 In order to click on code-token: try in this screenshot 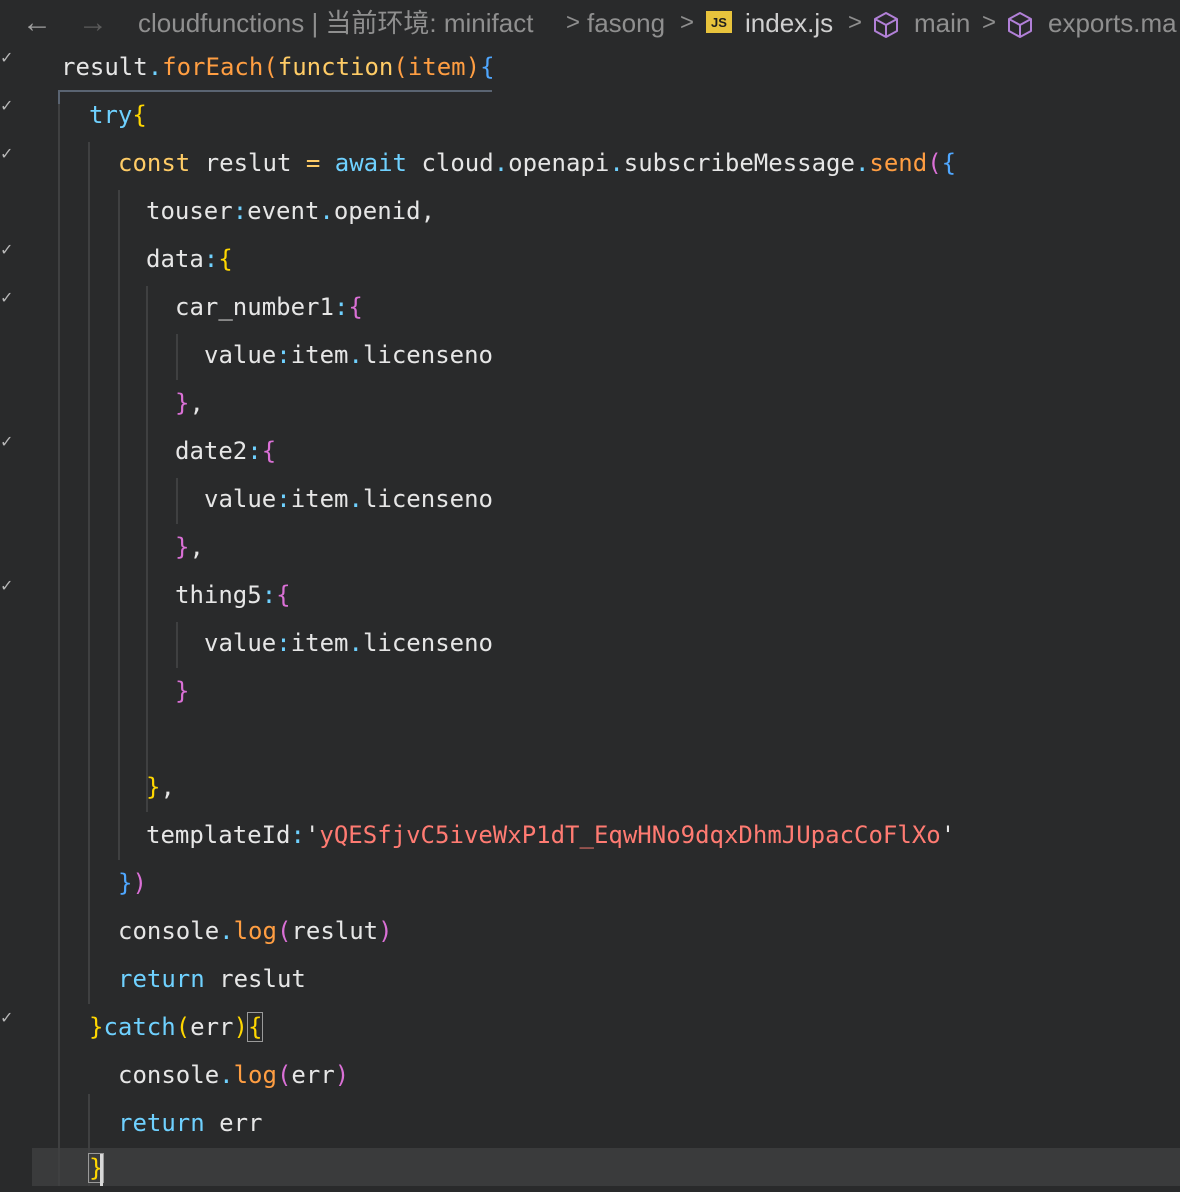, I will do `click(111, 115)`.